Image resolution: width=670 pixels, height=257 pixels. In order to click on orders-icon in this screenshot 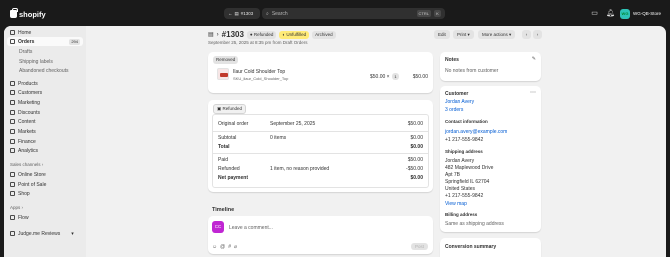, I will do `click(12, 41)`.